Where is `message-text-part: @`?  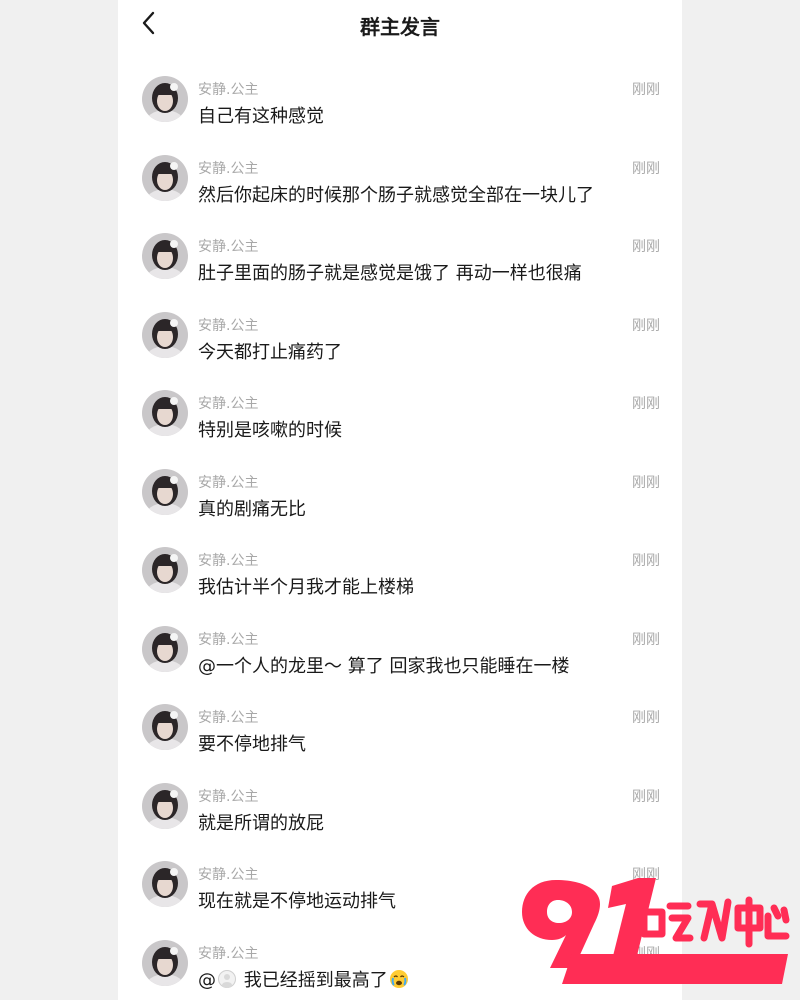
message-text-part: @ is located at coordinates (207, 980).